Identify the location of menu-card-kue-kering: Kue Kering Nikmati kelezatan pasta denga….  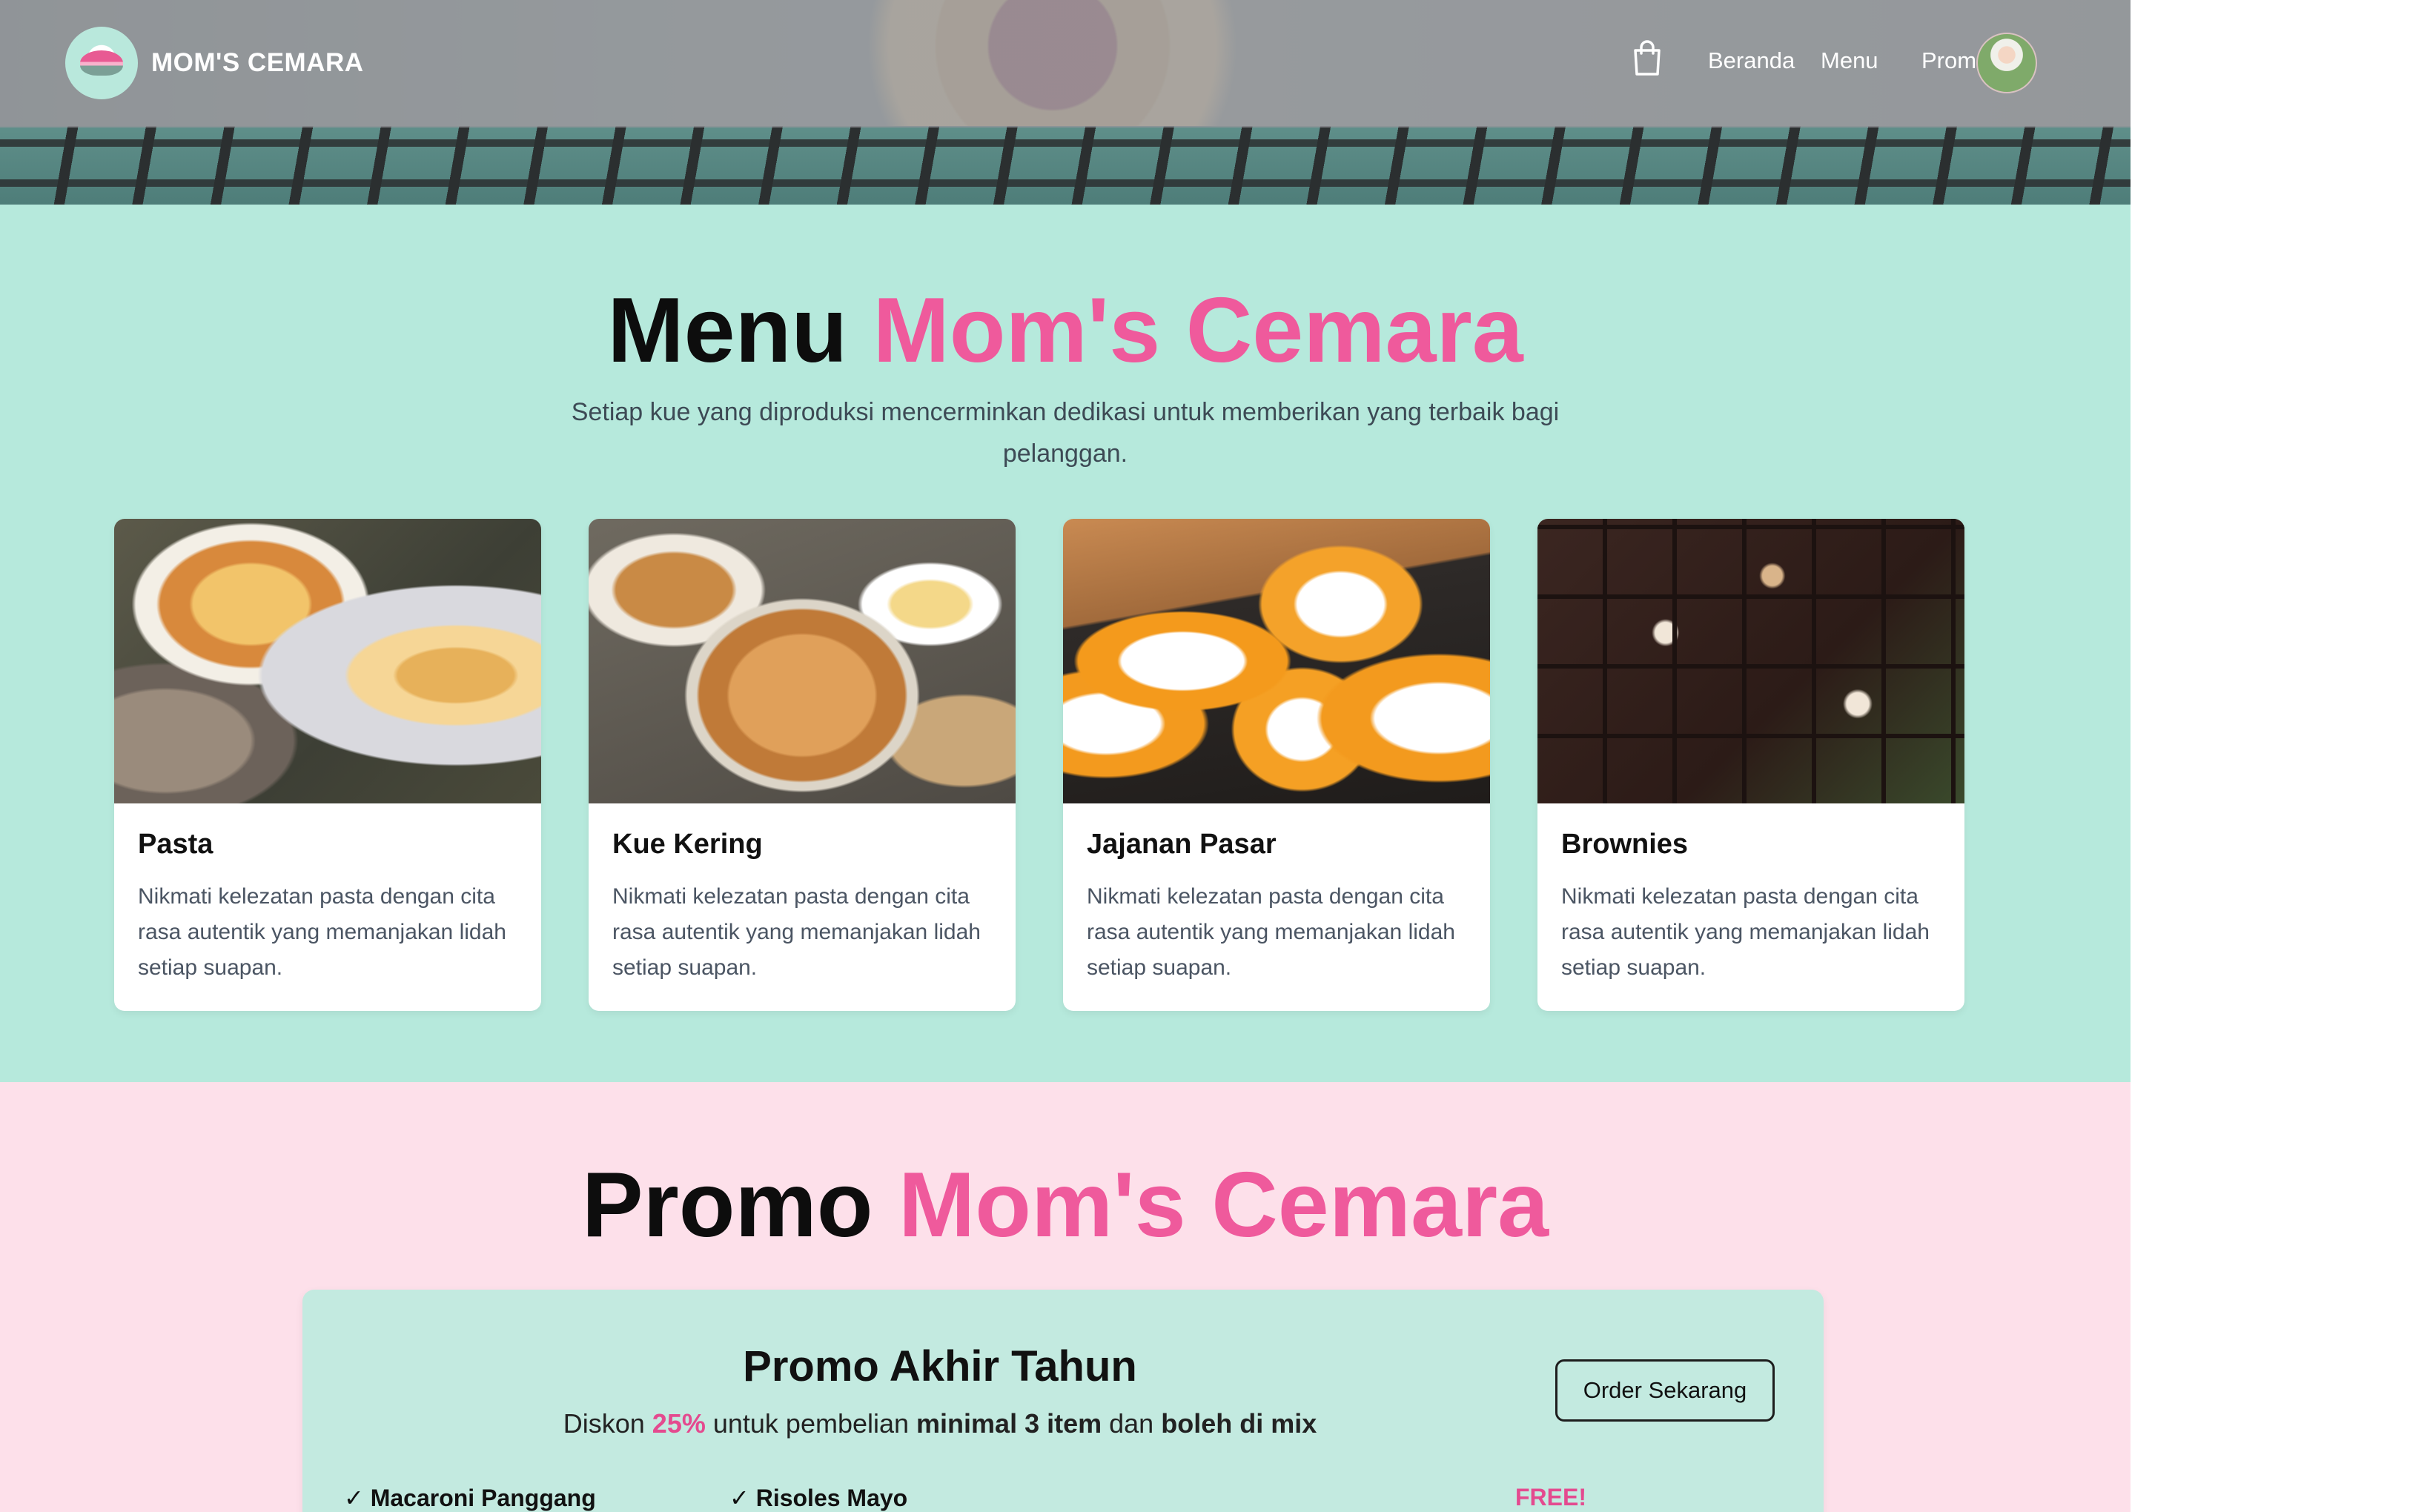
(802, 765).